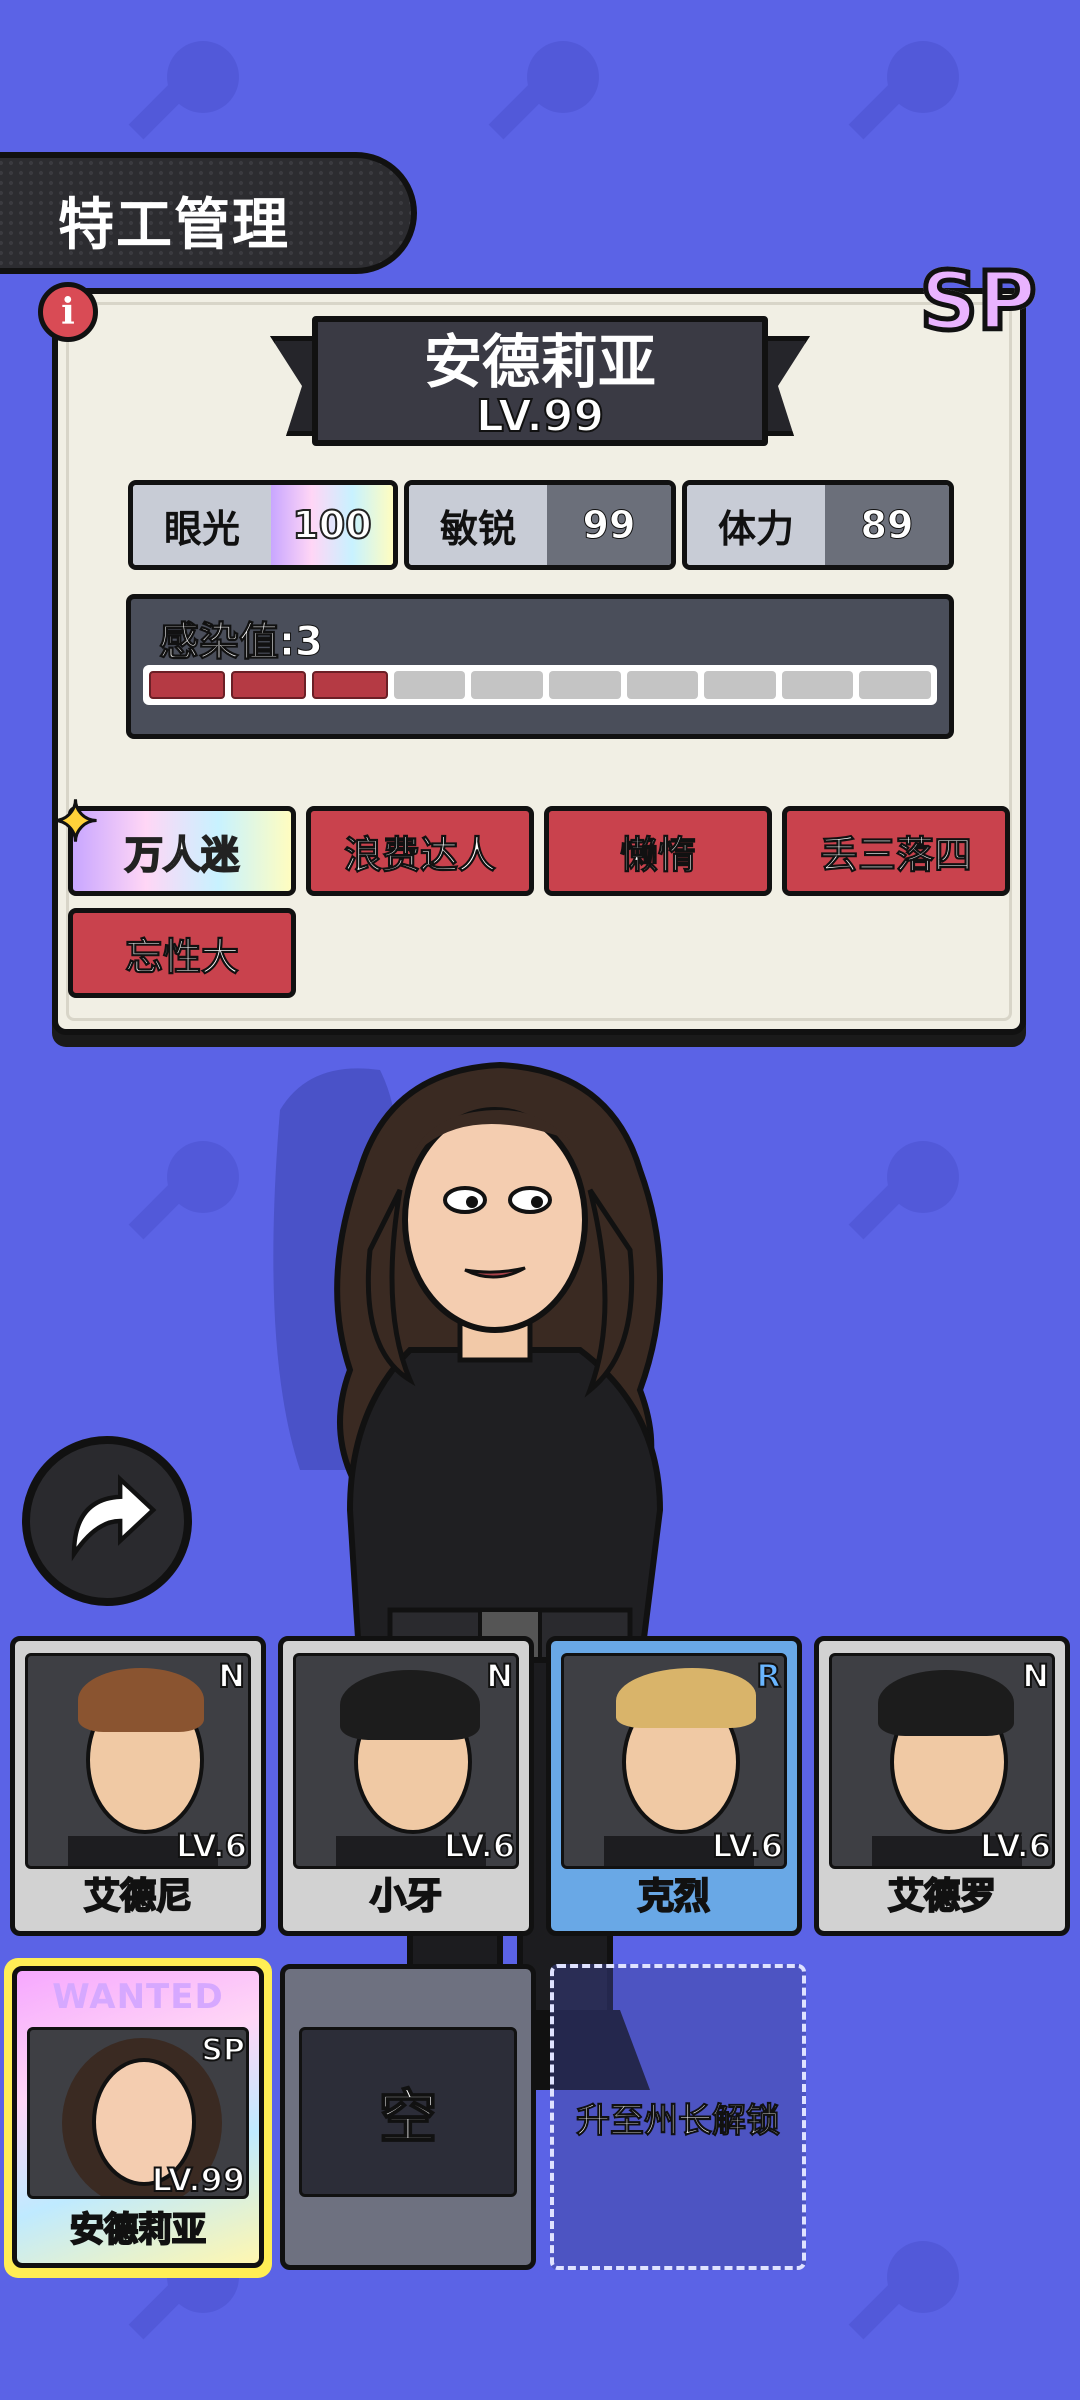 This screenshot has height=2400, width=1080. Describe the element at coordinates (478, 525) in the screenshot. I see `stat-label: 敏锐` at that location.